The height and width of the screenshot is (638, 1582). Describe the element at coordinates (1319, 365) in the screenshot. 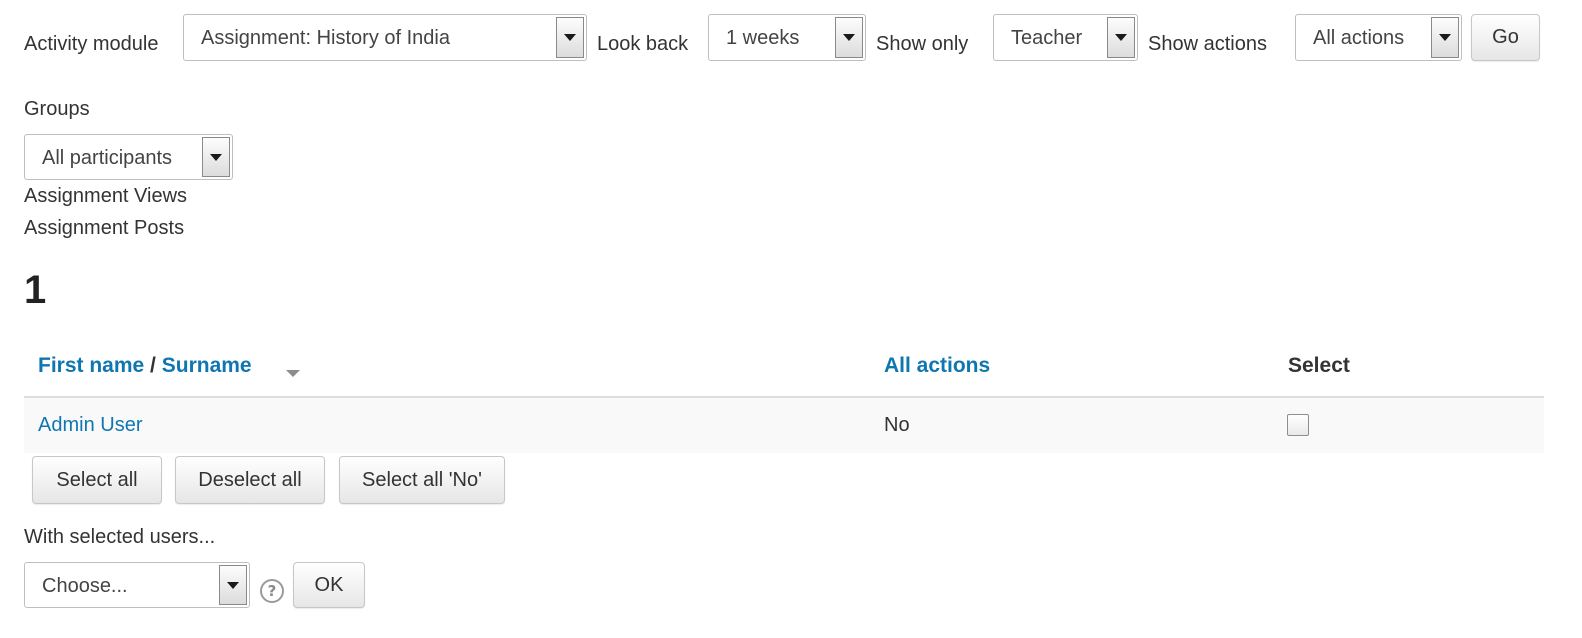

I see `column-header-select: Select` at that location.